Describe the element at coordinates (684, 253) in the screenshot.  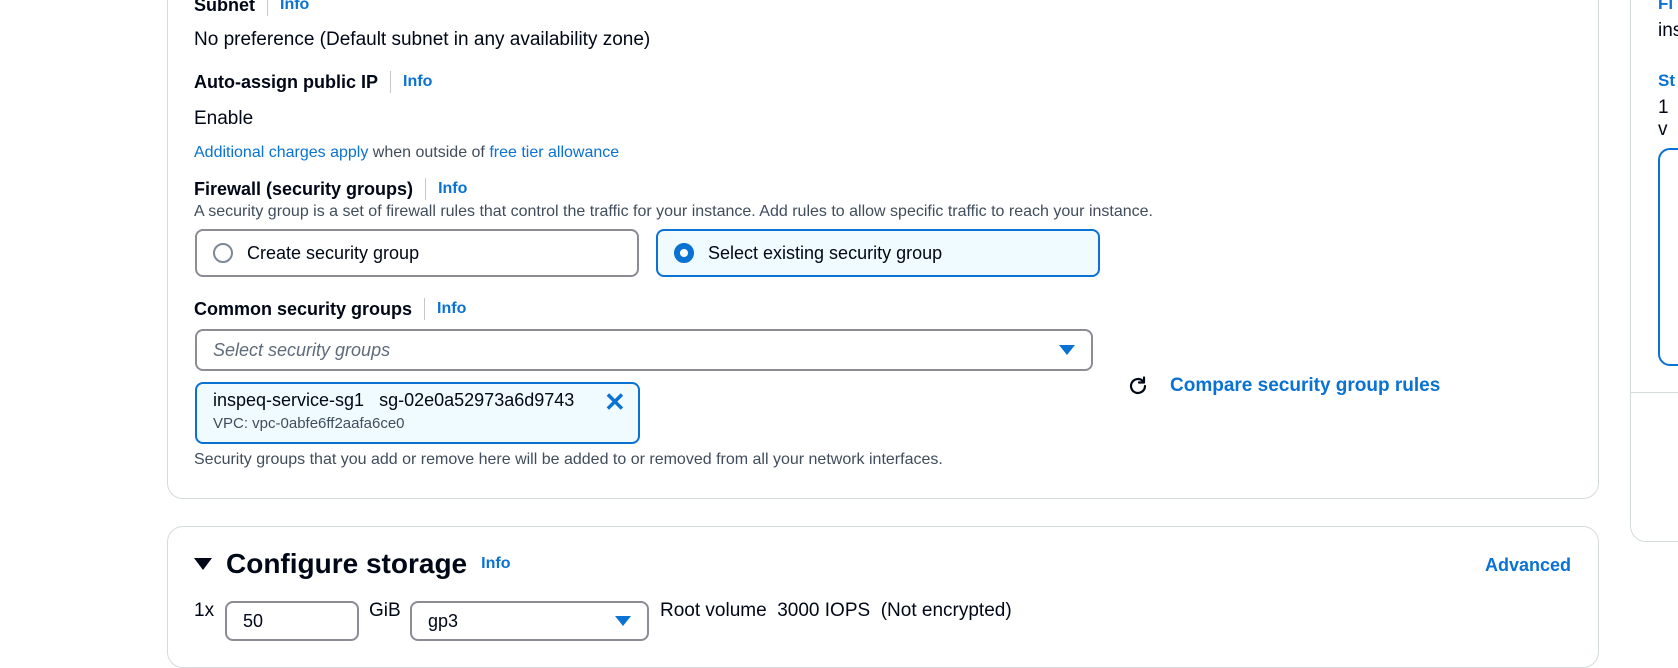
I see `radio-selected` at that location.